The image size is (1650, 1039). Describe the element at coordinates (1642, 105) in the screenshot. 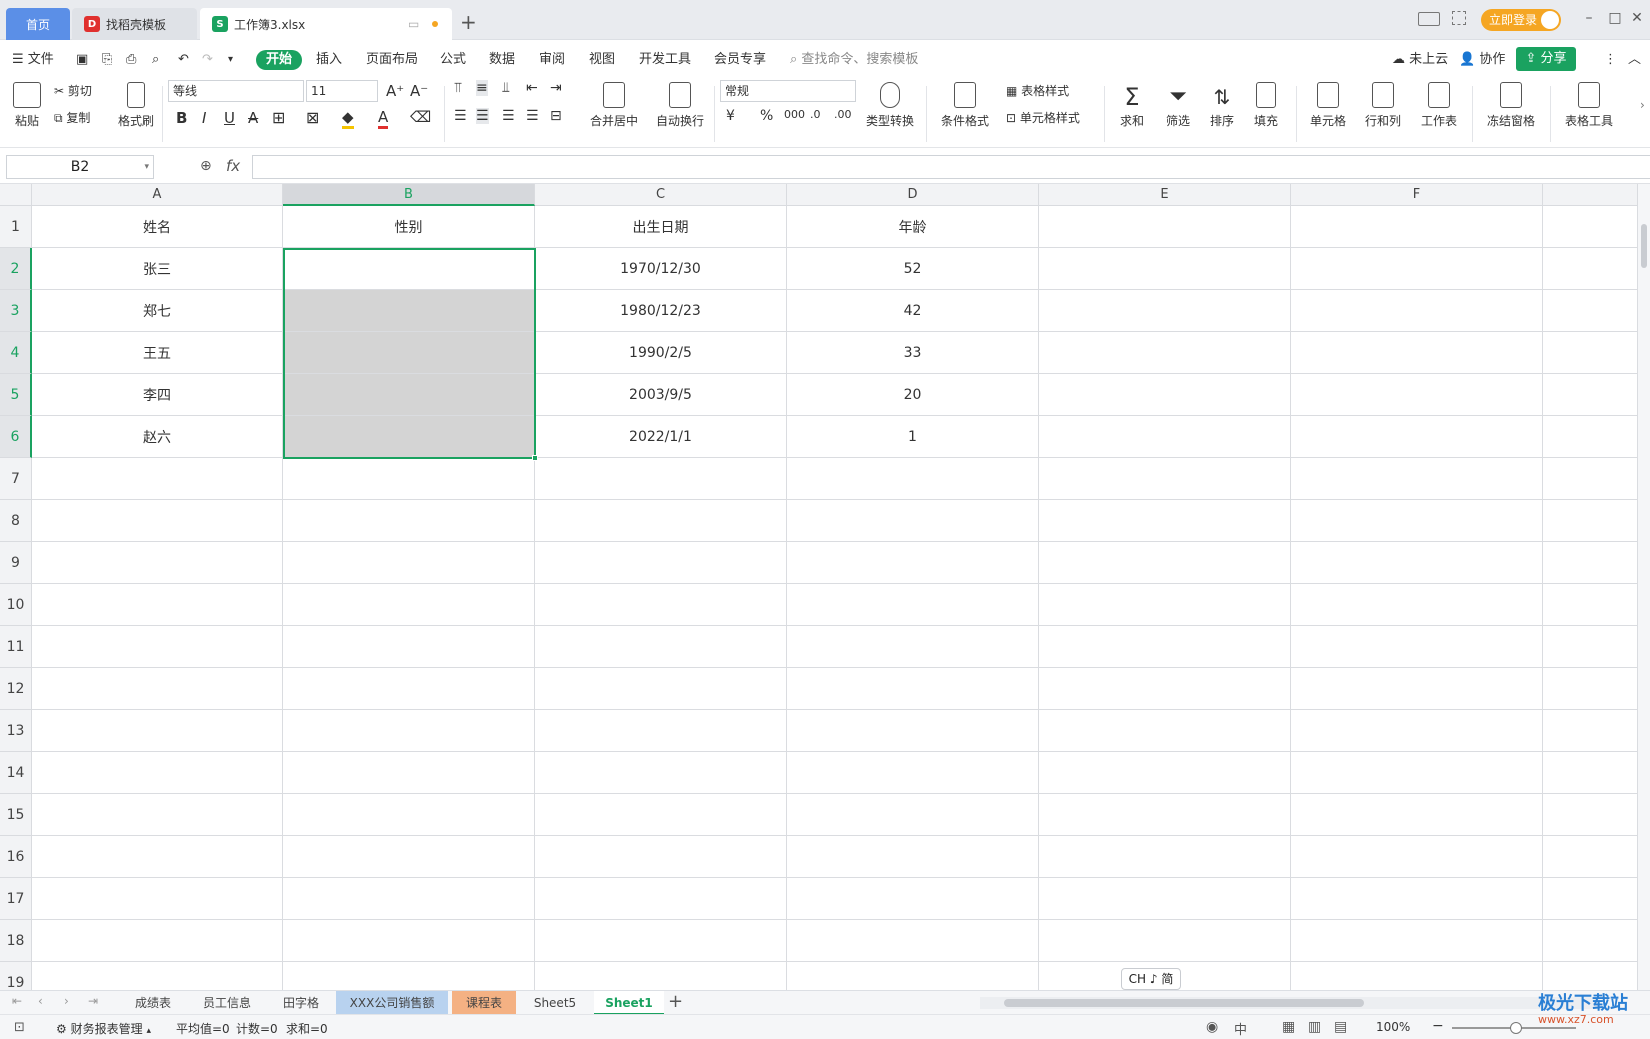

I see `ribbon-scroll-right-icon: ›` at that location.